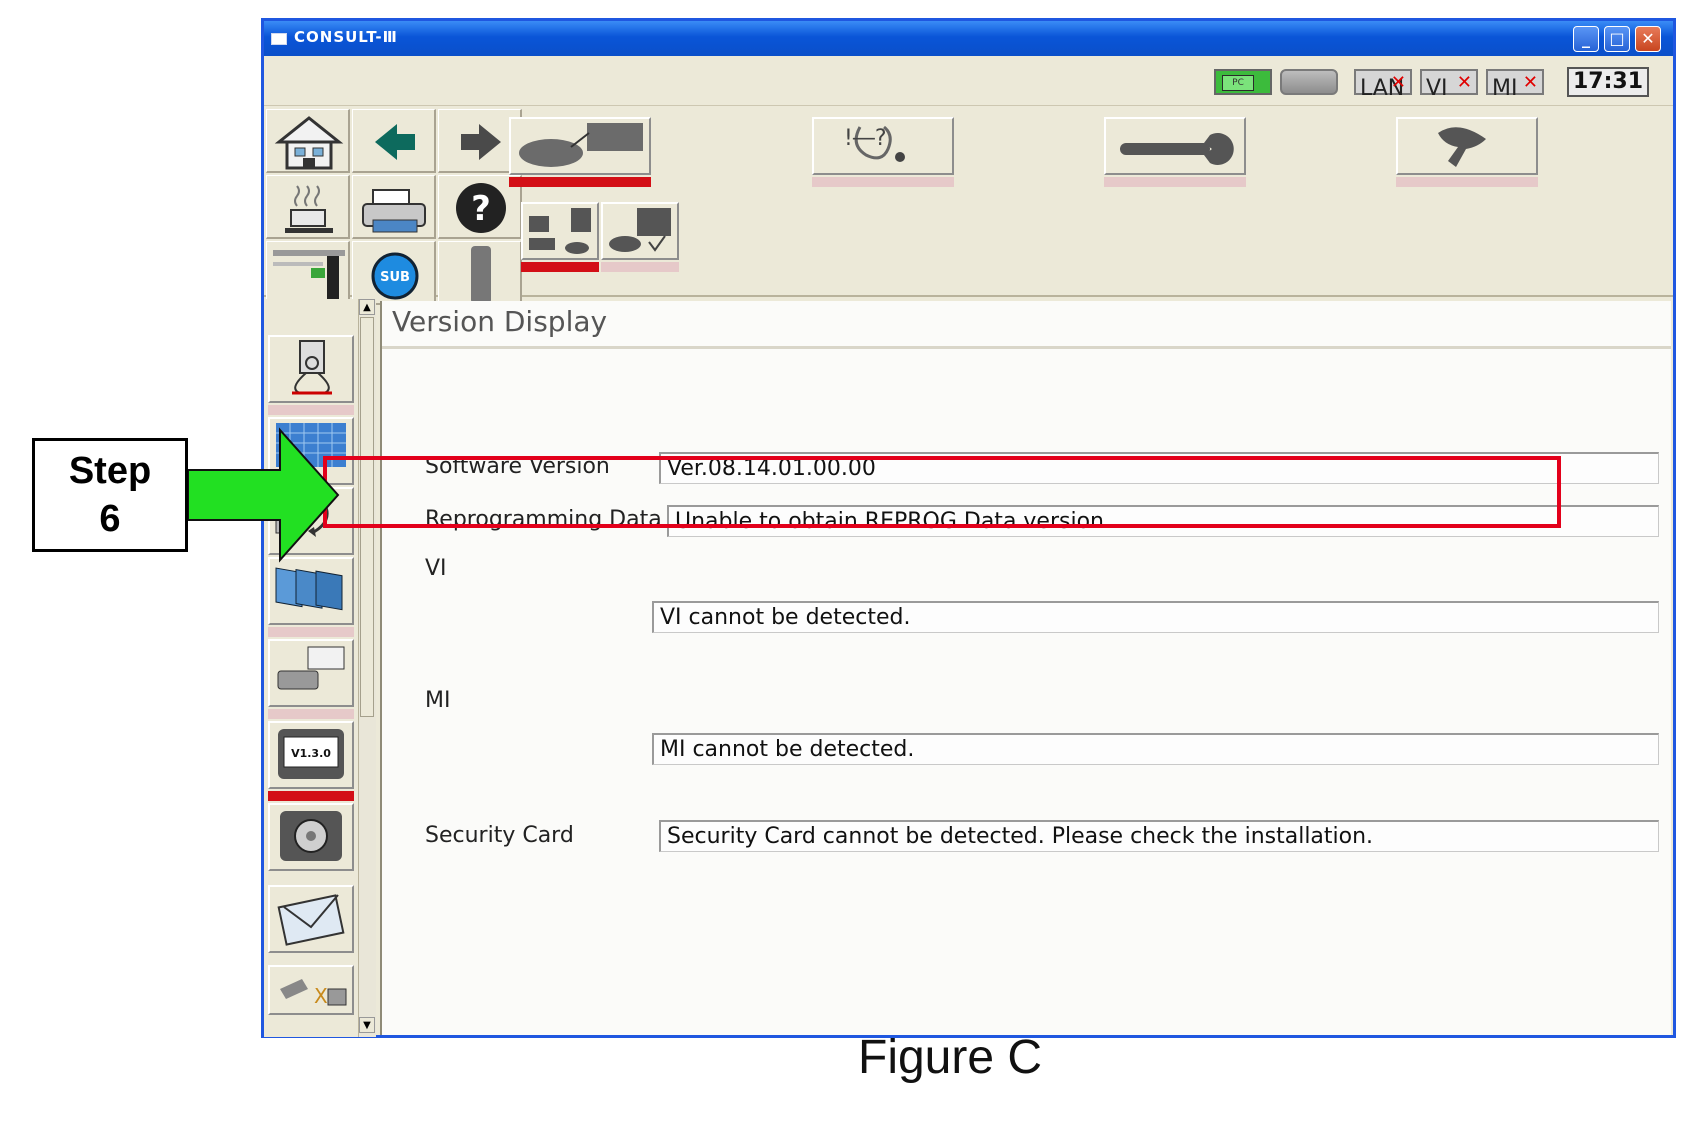 This screenshot has width=1701, height=1121. I want to click on nav-measurement-indicator, so click(311, 410).